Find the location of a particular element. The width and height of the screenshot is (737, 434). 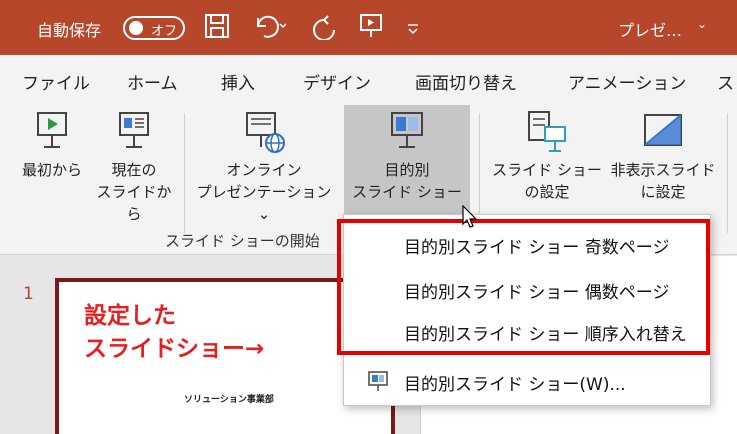

autosave-toggle: オフ is located at coordinates (154, 28).